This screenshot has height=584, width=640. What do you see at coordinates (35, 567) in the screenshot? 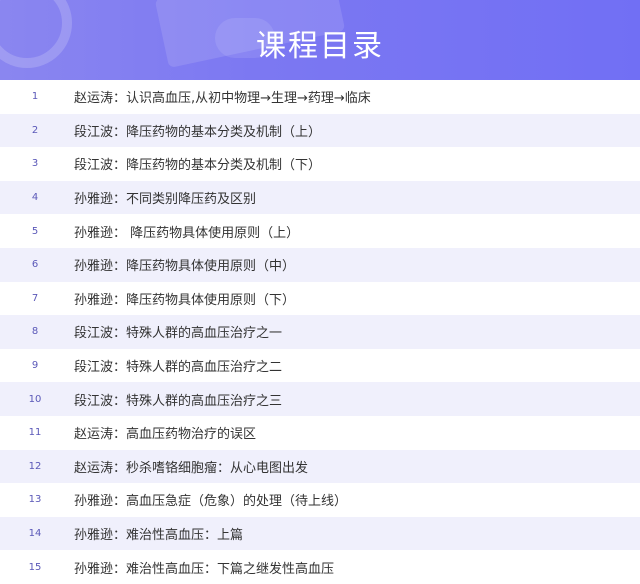
I see `lesson-number: 15` at bounding box center [35, 567].